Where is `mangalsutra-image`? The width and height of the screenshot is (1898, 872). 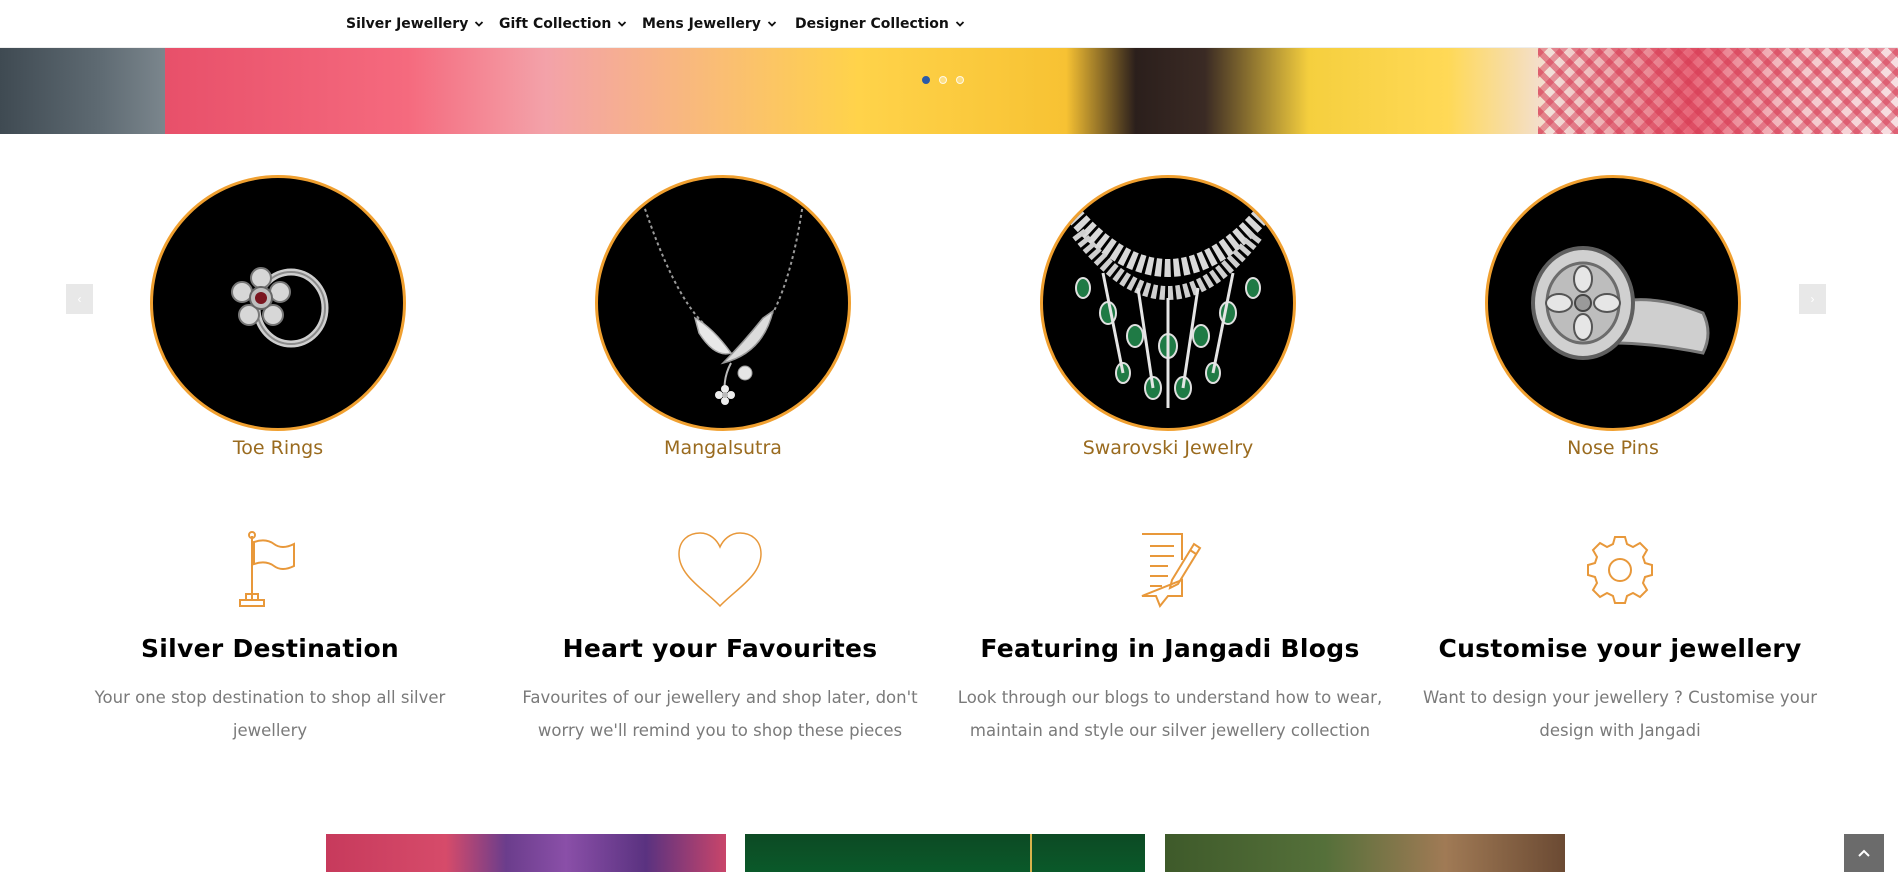
mangalsutra-image is located at coordinates (723, 303).